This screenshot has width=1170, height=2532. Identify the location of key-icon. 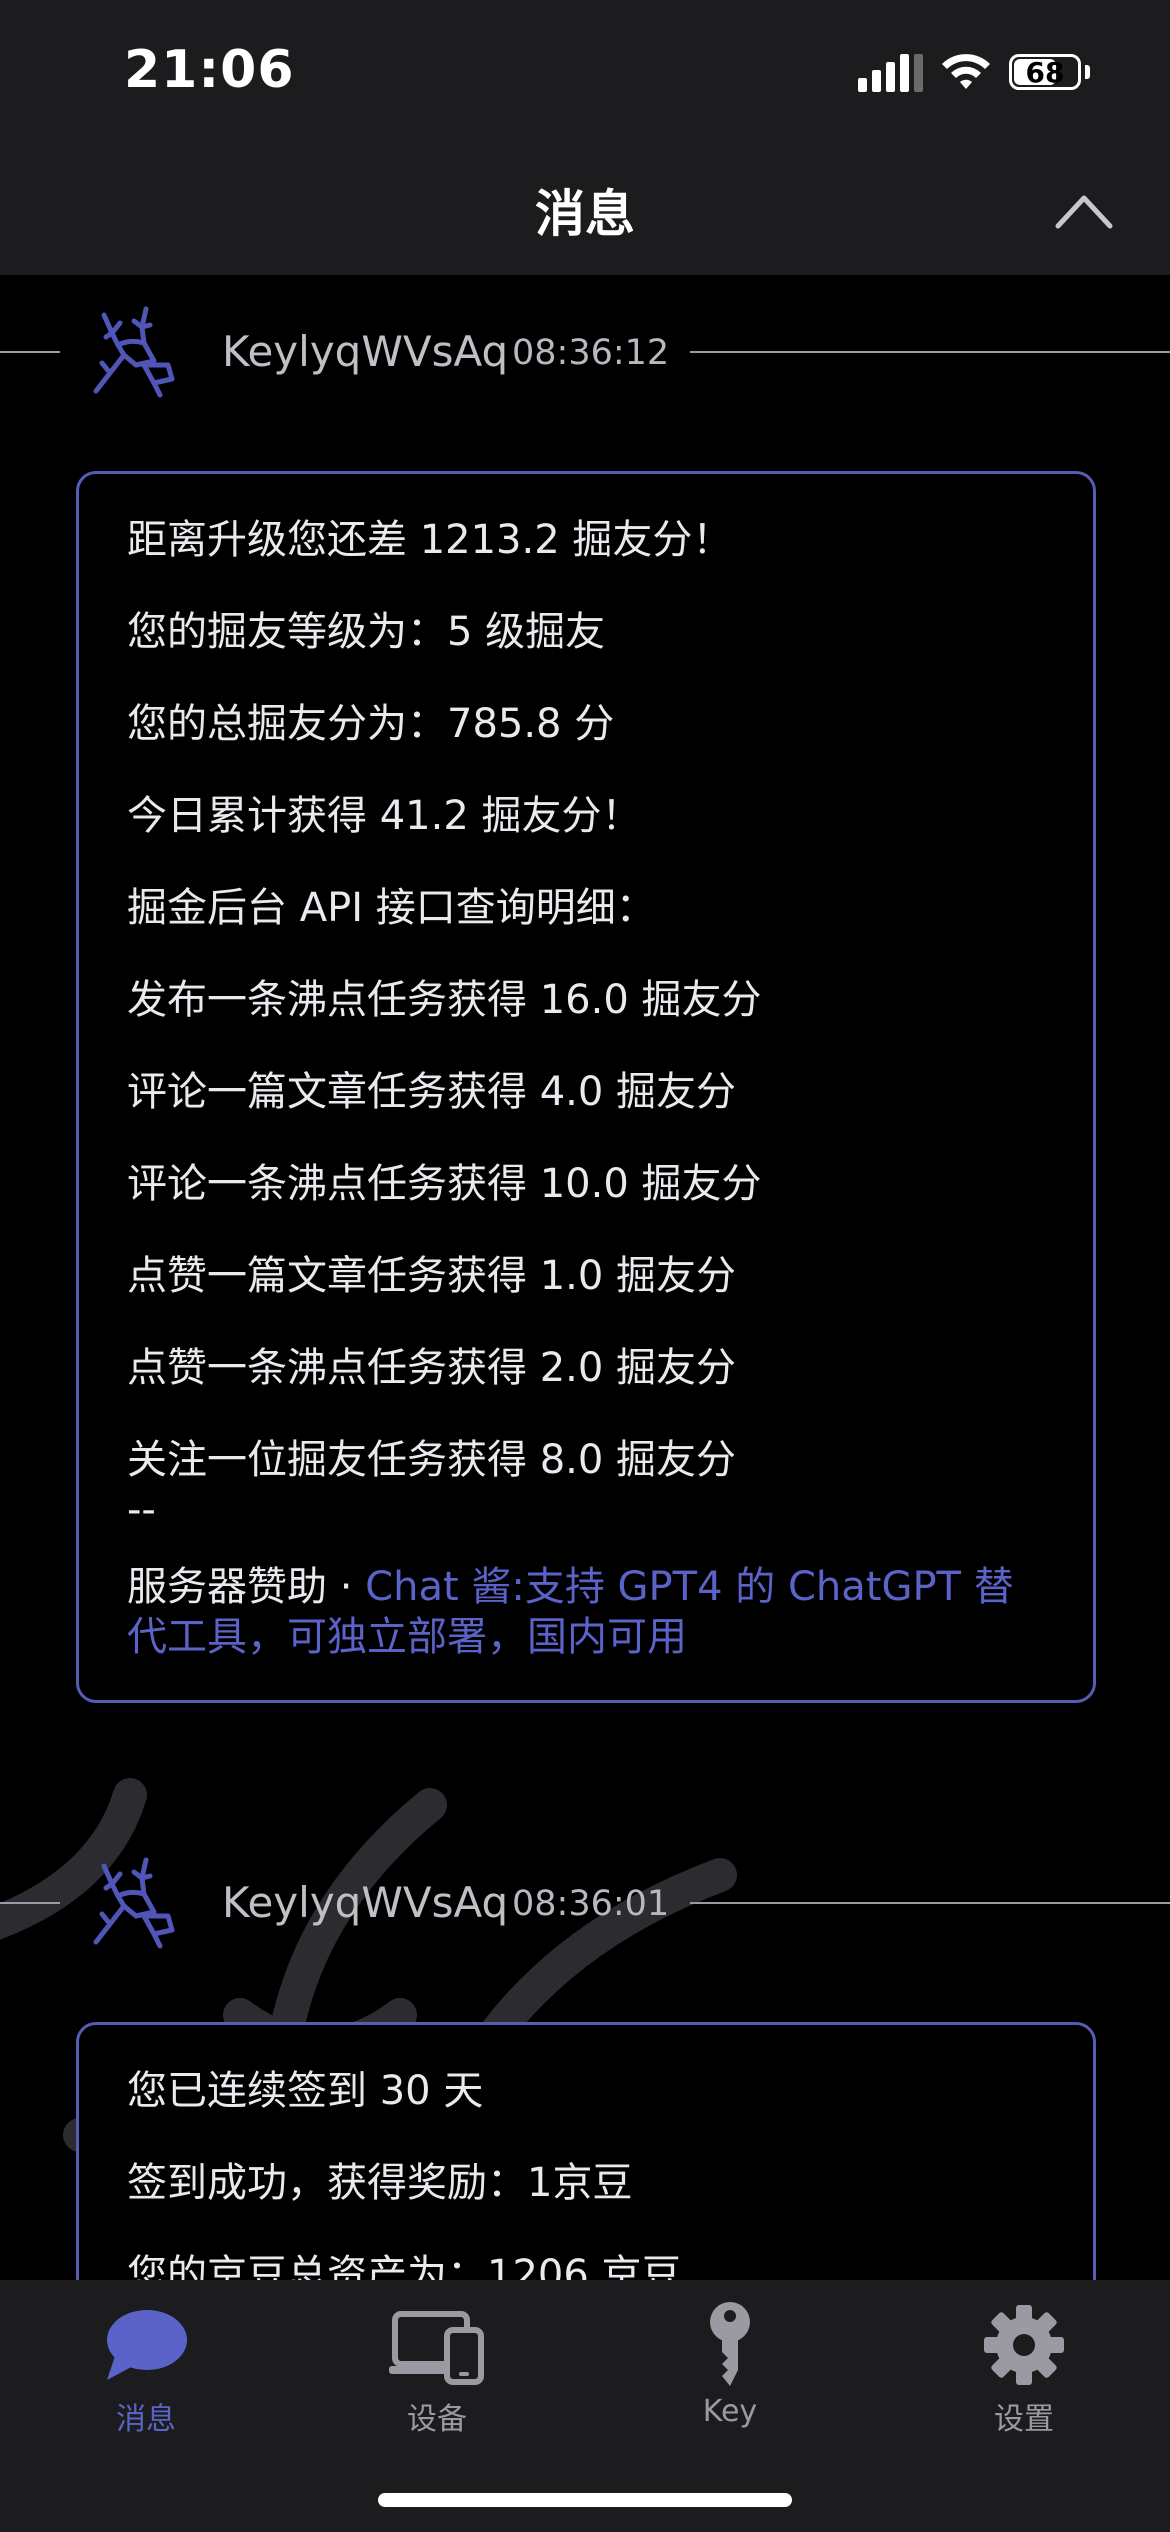
(730, 2344).